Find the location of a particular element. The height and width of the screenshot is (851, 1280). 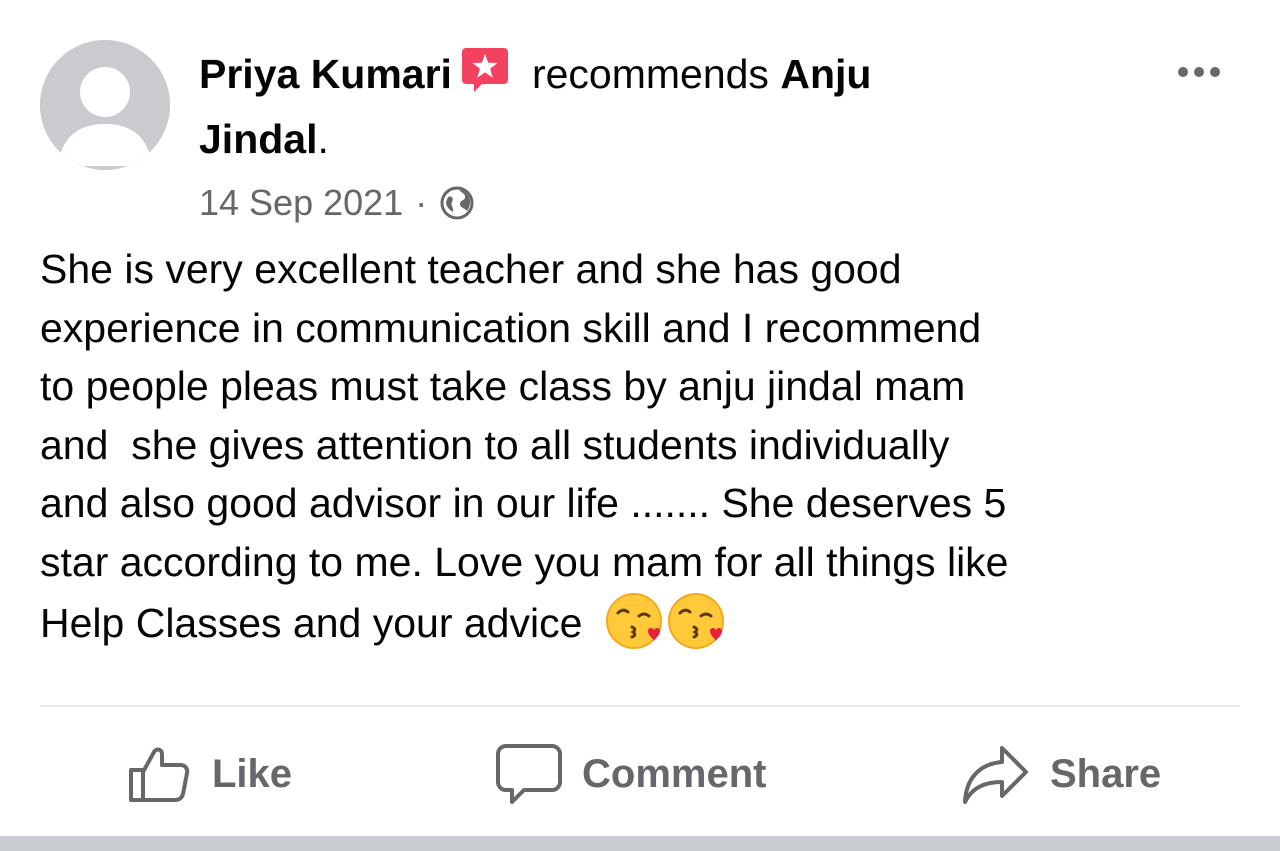

divider is located at coordinates (640, 706).